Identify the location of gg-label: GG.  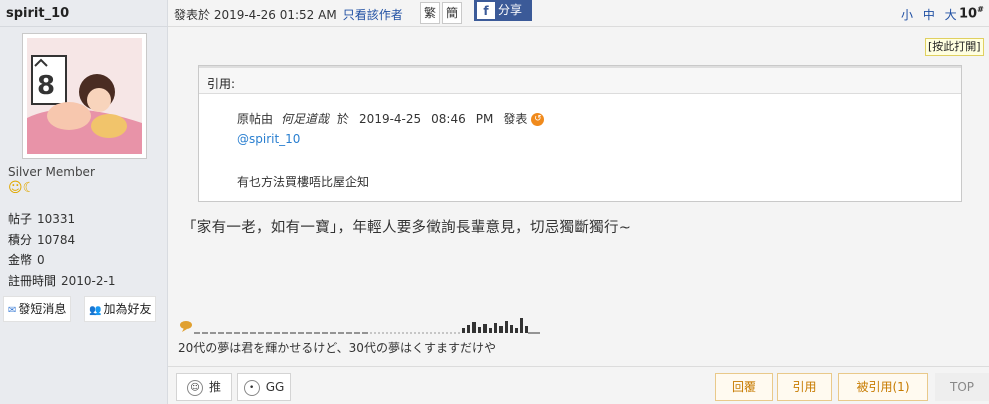
(275, 387).